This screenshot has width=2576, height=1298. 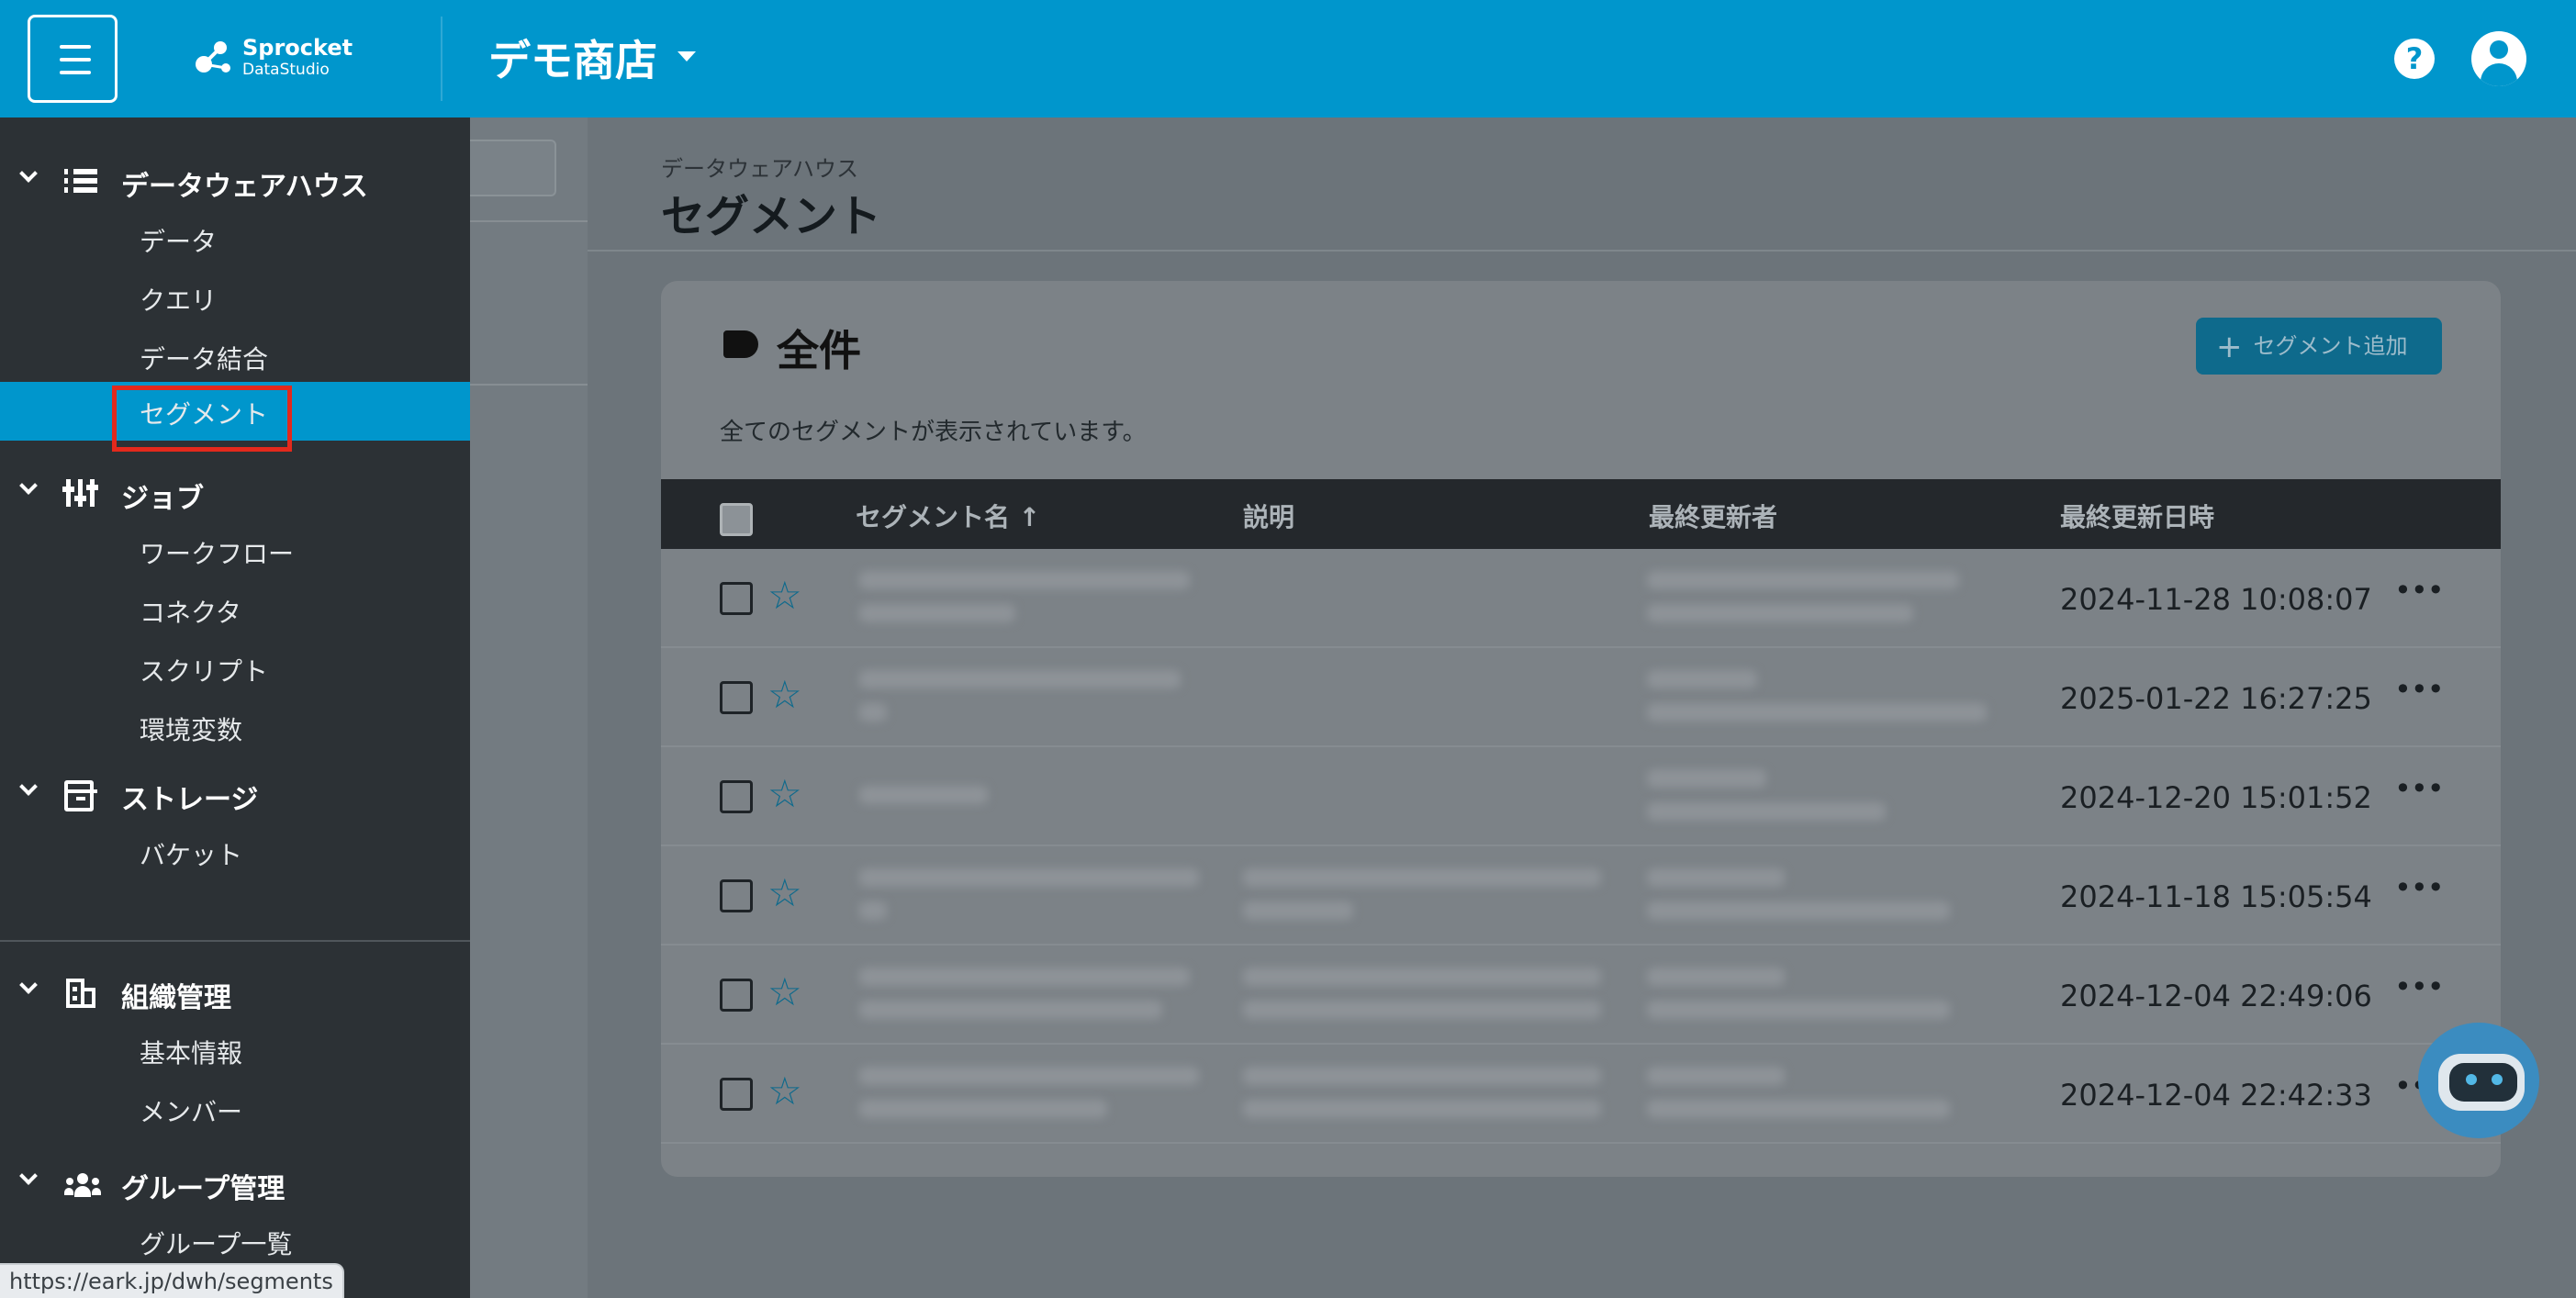 What do you see at coordinates (1581, 598) in the screenshot?
I see `table-row: ☆ 2024-11-28 10:08:07 •••` at bounding box center [1581, 598].